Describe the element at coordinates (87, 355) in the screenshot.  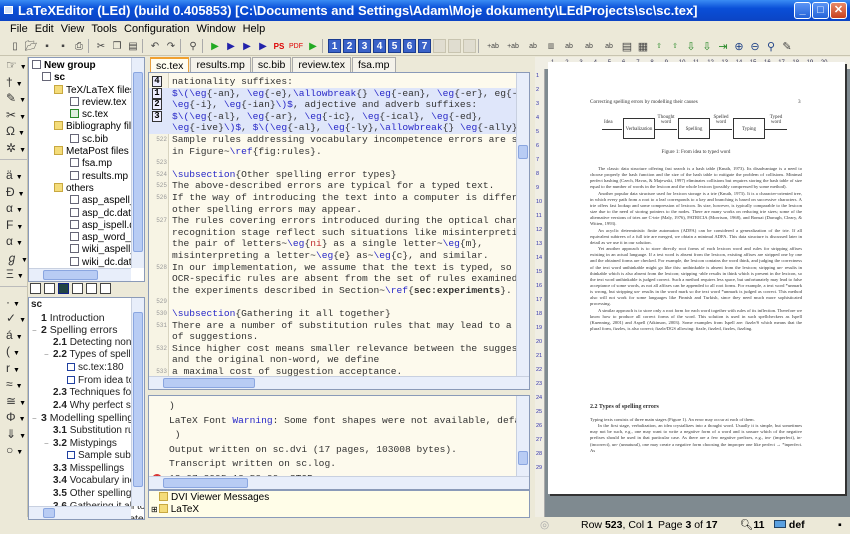
I see `structure-item: −2.2 Types of spelling err` at that location.